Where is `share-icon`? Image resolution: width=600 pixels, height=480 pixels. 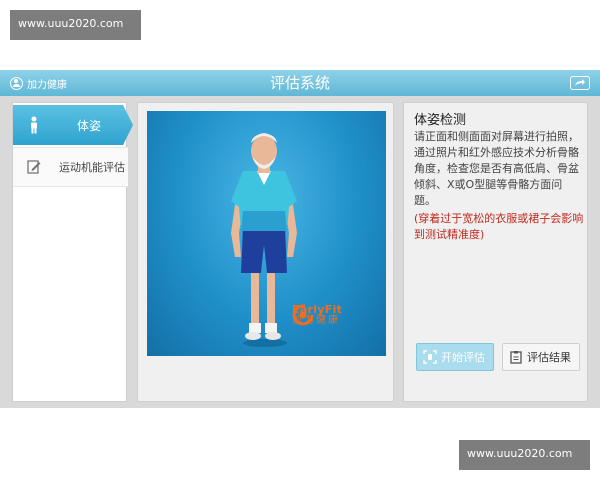 share-icon is located at coordinates (580, 82).